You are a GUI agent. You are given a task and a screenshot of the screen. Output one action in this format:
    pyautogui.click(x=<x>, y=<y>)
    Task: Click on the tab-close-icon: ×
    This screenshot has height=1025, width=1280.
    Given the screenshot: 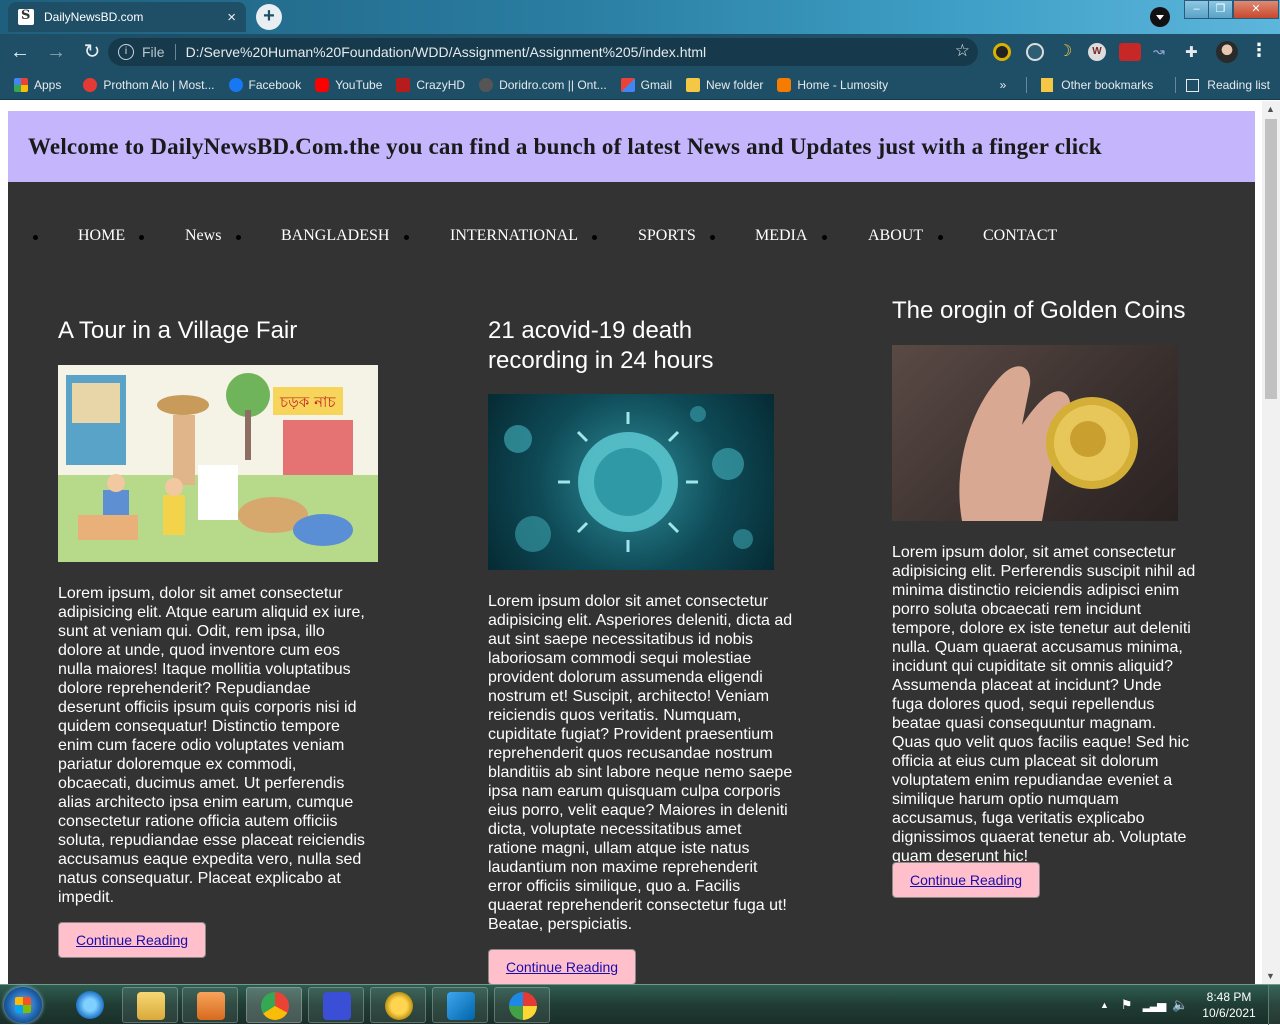 What is the action you would take?
    pyautogui.click(x=231, y=17)
    